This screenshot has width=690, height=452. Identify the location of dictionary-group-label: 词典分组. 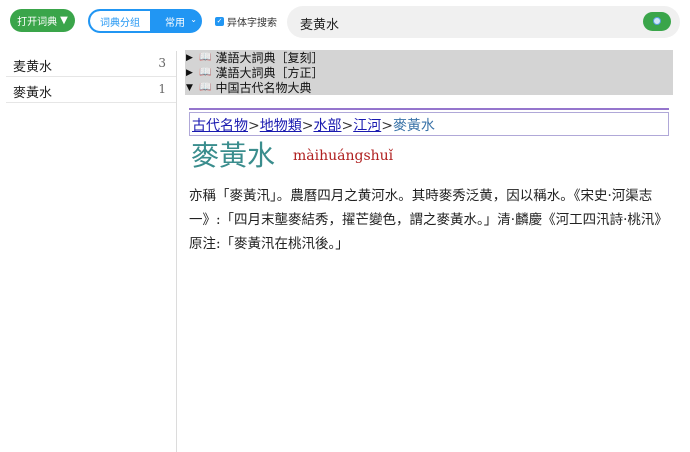
(120, 21).